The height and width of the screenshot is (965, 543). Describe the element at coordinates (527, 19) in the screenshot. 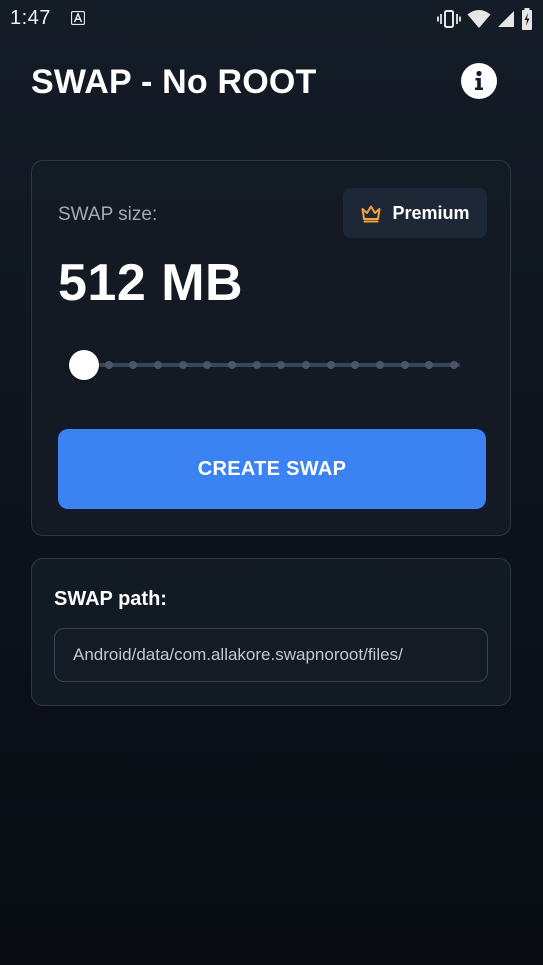

I see `battery-charging-icon` at that location.